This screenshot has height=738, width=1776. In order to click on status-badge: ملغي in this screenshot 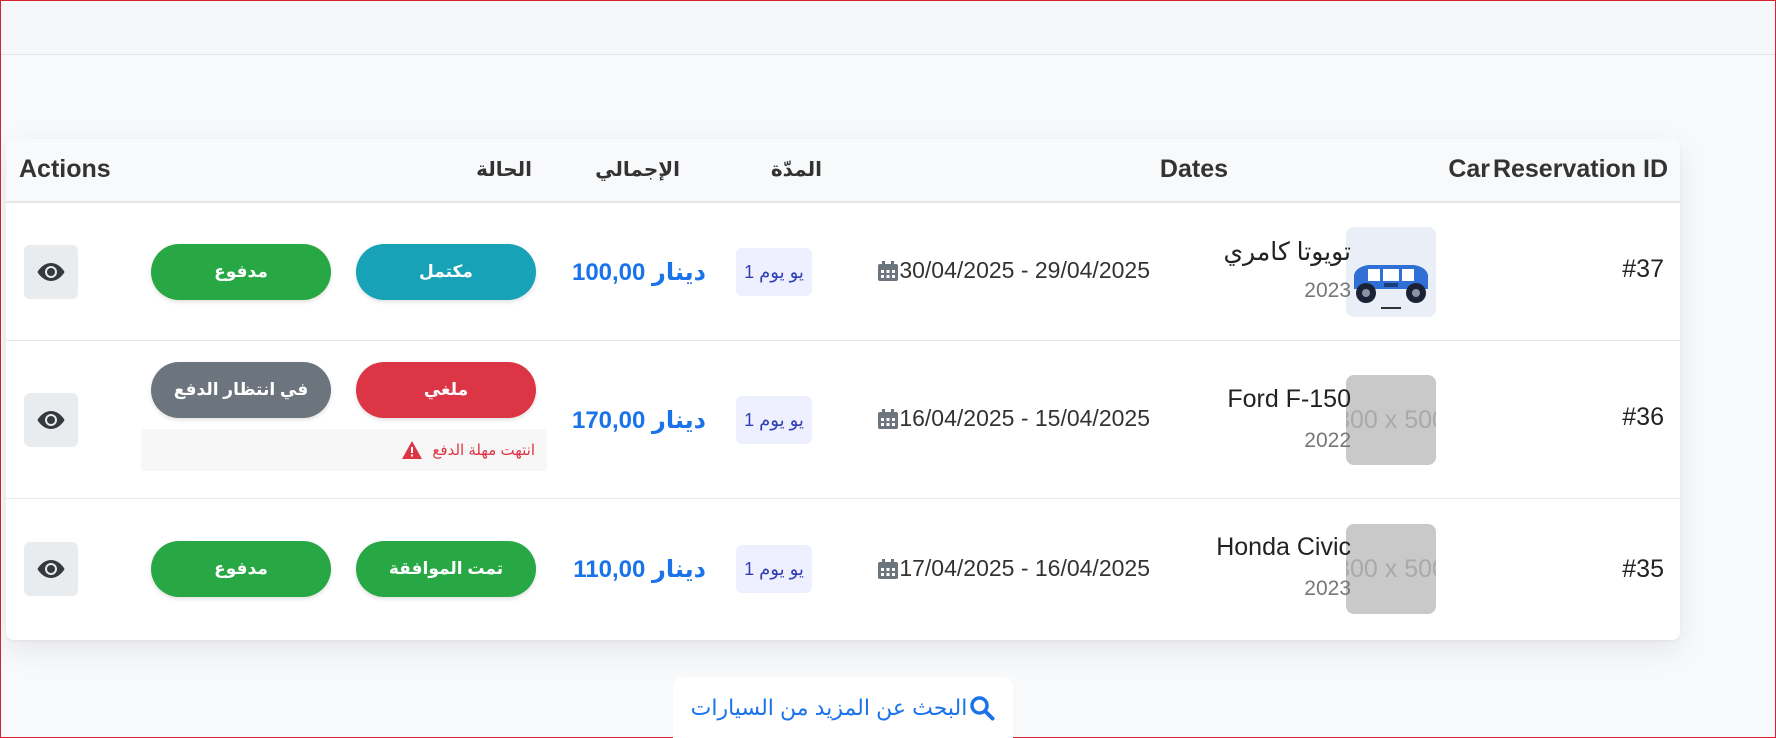, I will do `click(446, 390)`.